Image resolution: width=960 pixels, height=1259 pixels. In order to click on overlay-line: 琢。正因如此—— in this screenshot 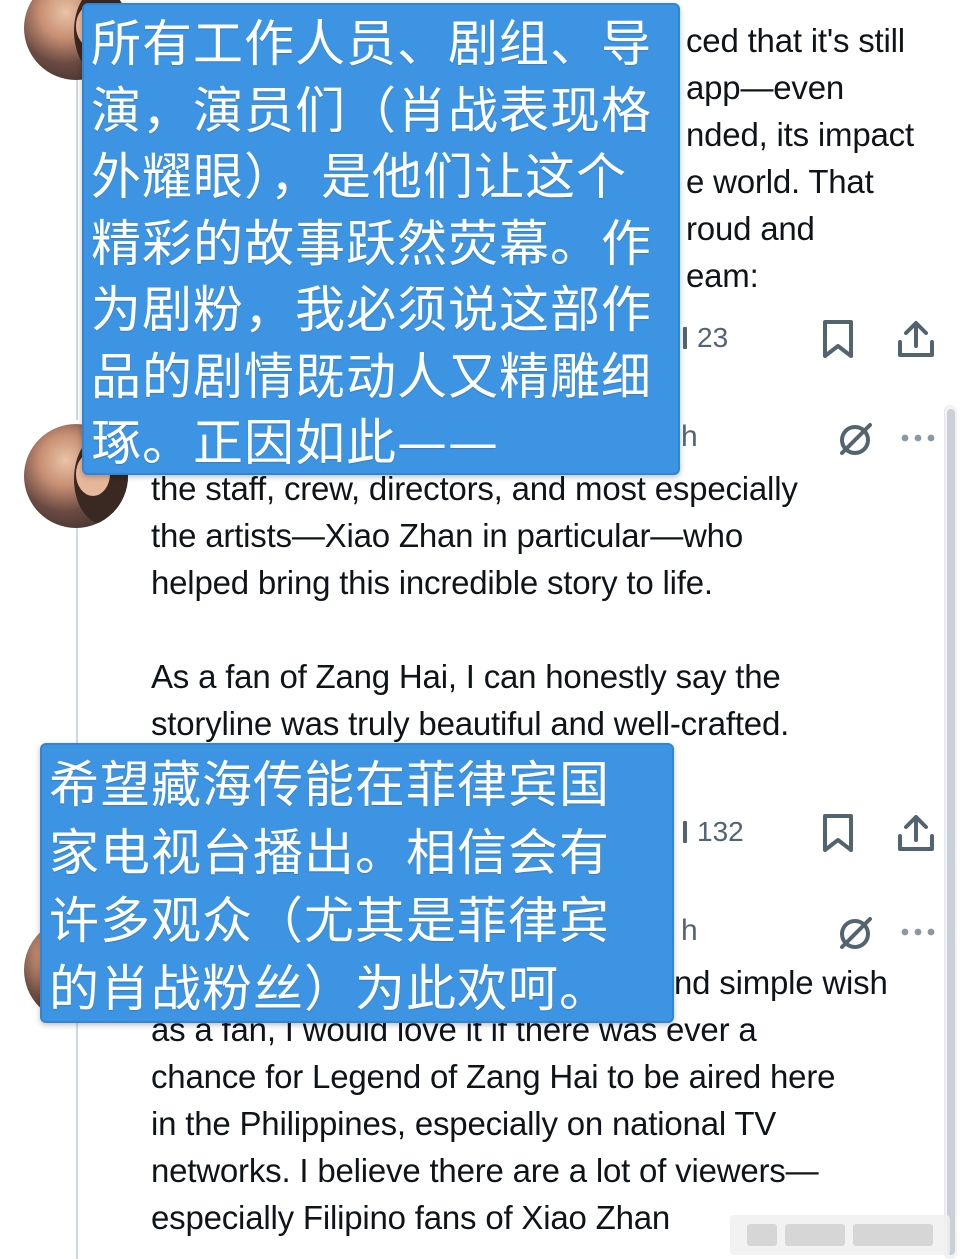, I will do `click(295, 443)`.